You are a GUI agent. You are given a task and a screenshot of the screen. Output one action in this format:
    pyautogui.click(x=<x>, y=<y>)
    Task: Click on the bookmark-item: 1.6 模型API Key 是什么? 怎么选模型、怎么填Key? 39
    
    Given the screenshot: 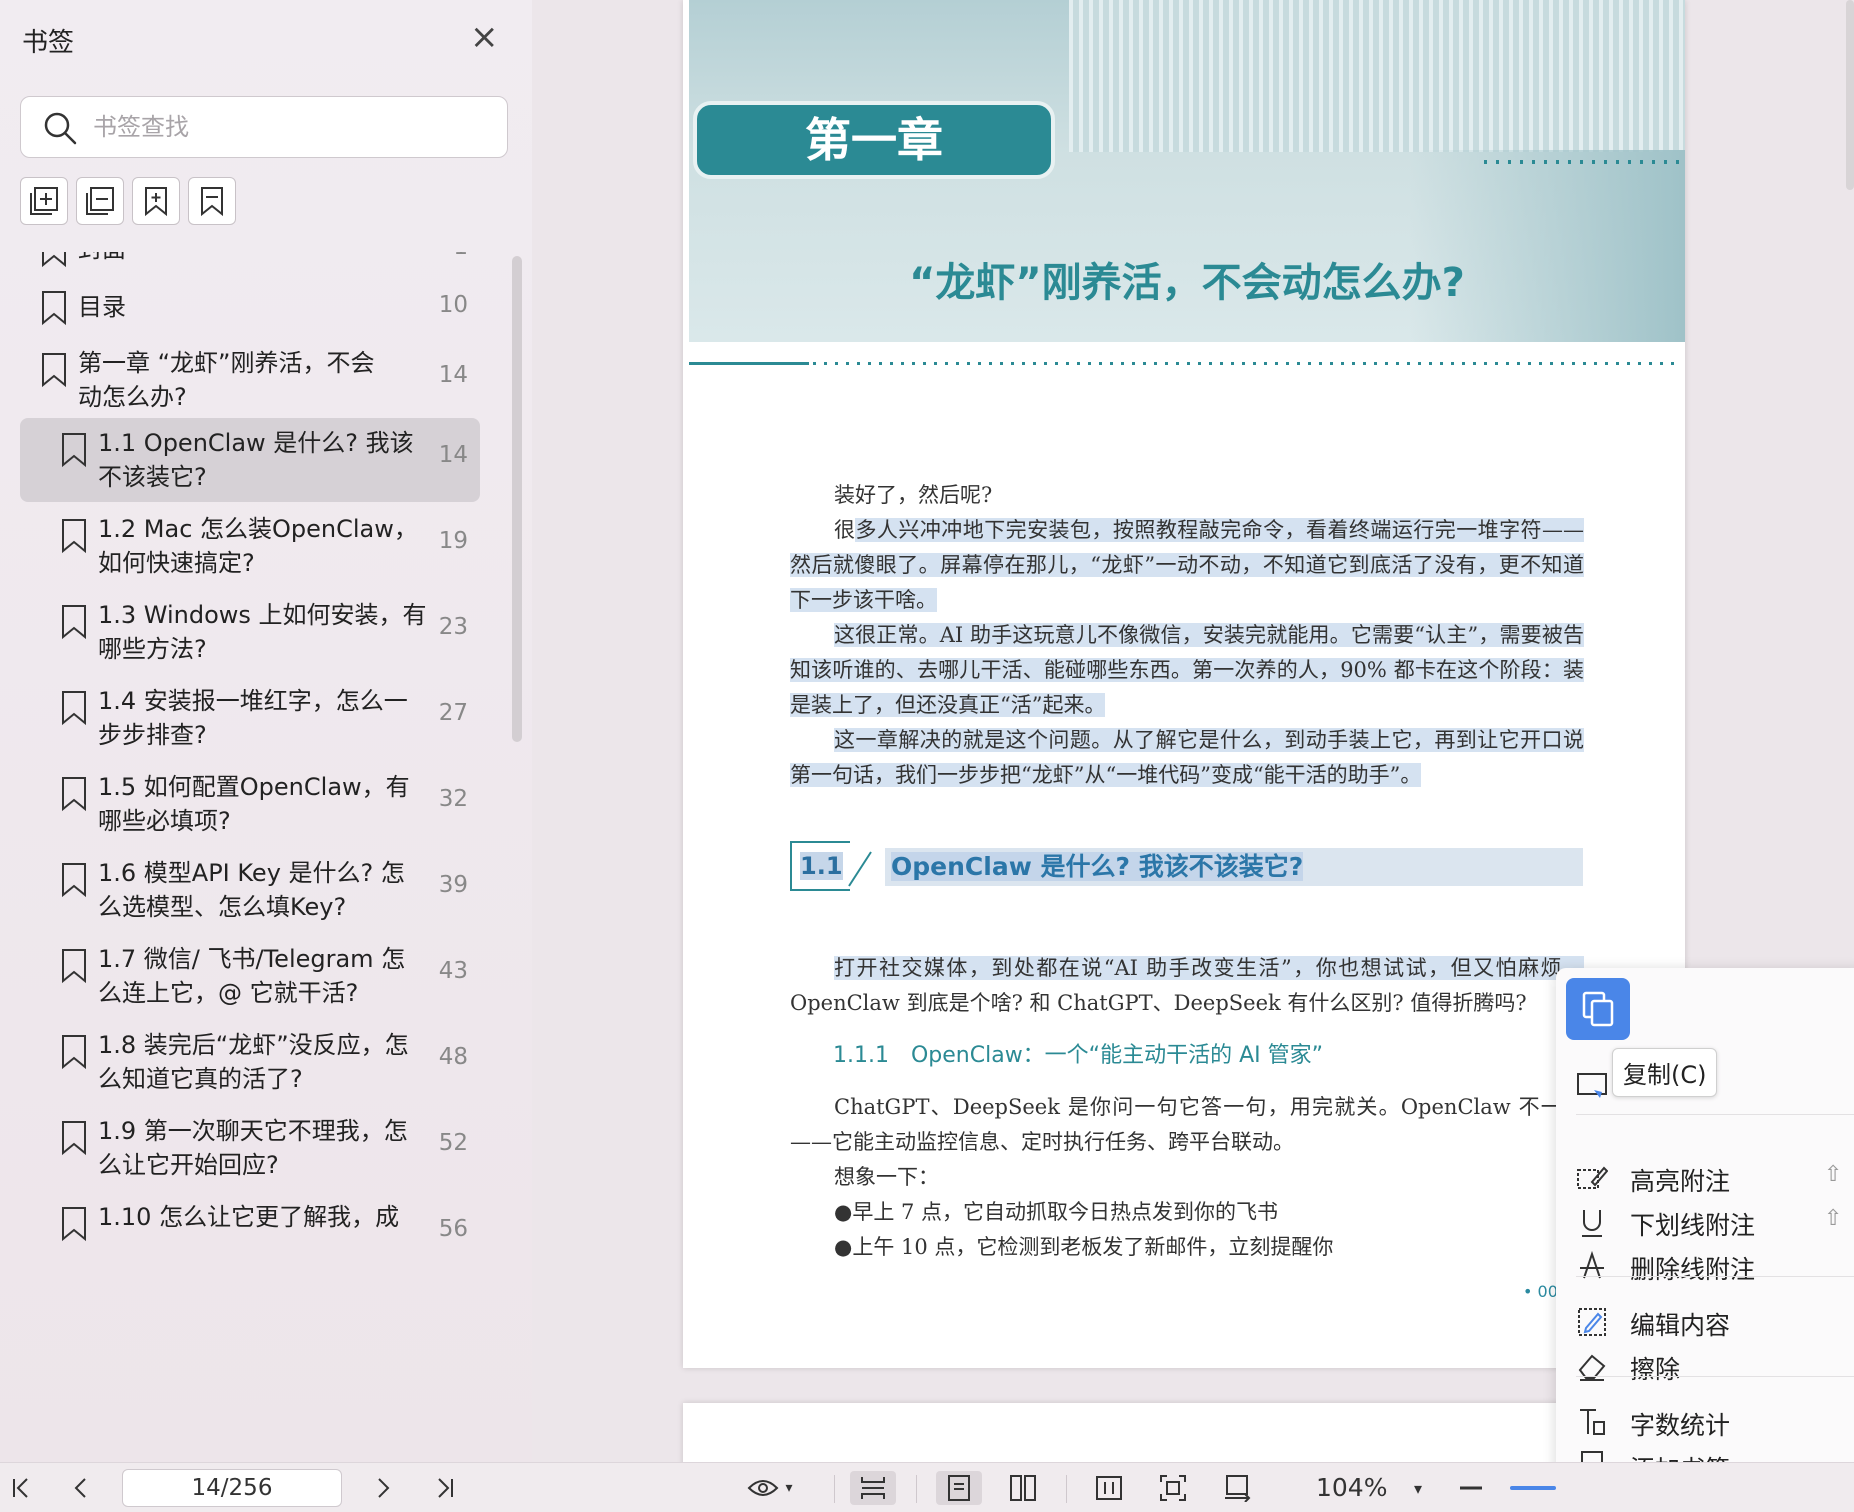 What is the action you would take?
    pyautogui.click(x=250, y=890)
    